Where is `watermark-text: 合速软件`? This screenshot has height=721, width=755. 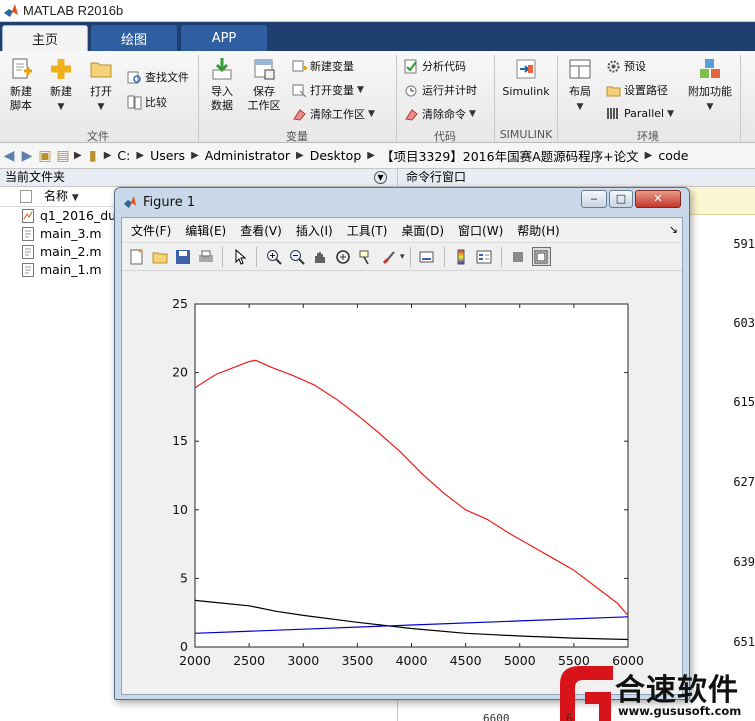
watermark-text: 合速软件 is located at coordinates (677, 690).